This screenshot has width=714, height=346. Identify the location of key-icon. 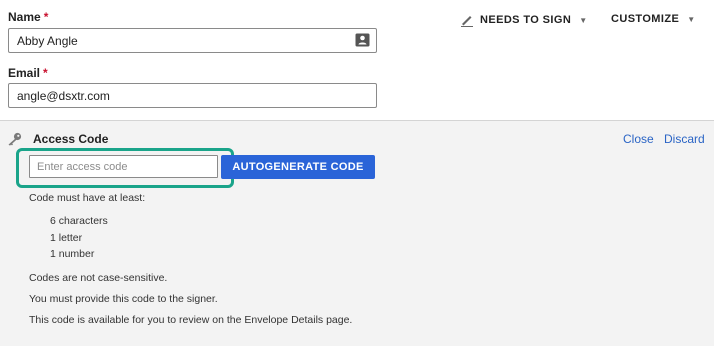
(15, 139).